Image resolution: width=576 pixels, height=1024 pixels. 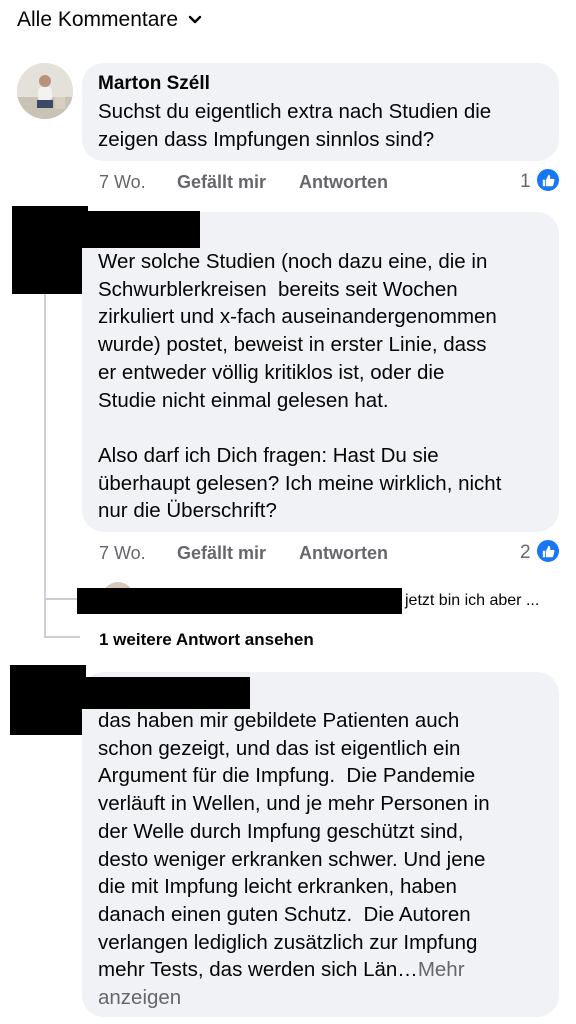 I want to click on comments-filter-label: Alle Kommentare, so click(x=98, y=19).